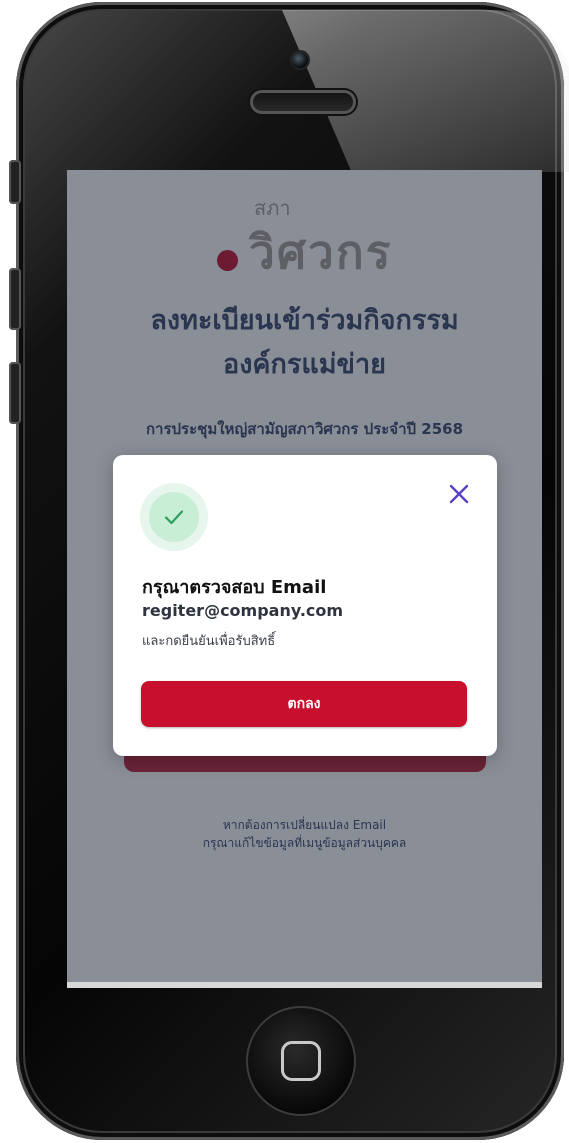  What do you see at coordinates (209, 641) in the screenshot?
I see `modal-description: และกดยืนยันเพื่อรับสิทธิ์` at bounding box center [209, 641].